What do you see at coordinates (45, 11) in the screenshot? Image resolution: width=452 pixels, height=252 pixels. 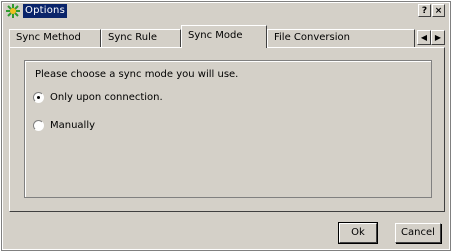 I see `window-title: Options` at bounding box center [45, 11].